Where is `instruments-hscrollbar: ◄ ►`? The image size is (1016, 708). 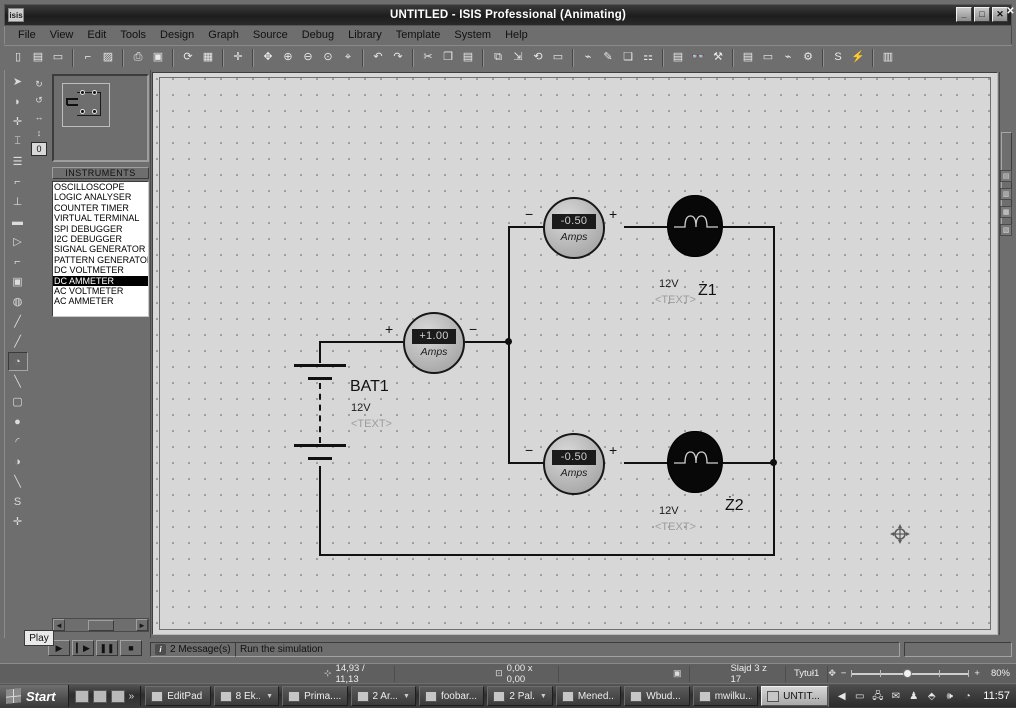 instruments-hscrollbar: ◄ ► is located at coordinates (100, 625).